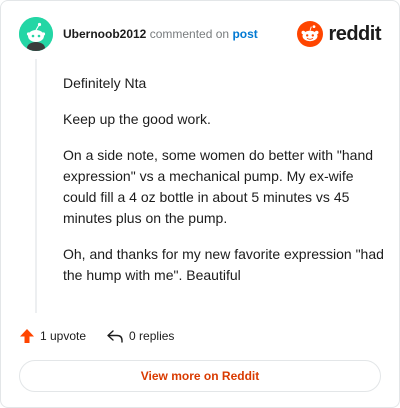 The height and width of the screenshot is (408, 400). I want to click on user-avatar, so click(36, 34).